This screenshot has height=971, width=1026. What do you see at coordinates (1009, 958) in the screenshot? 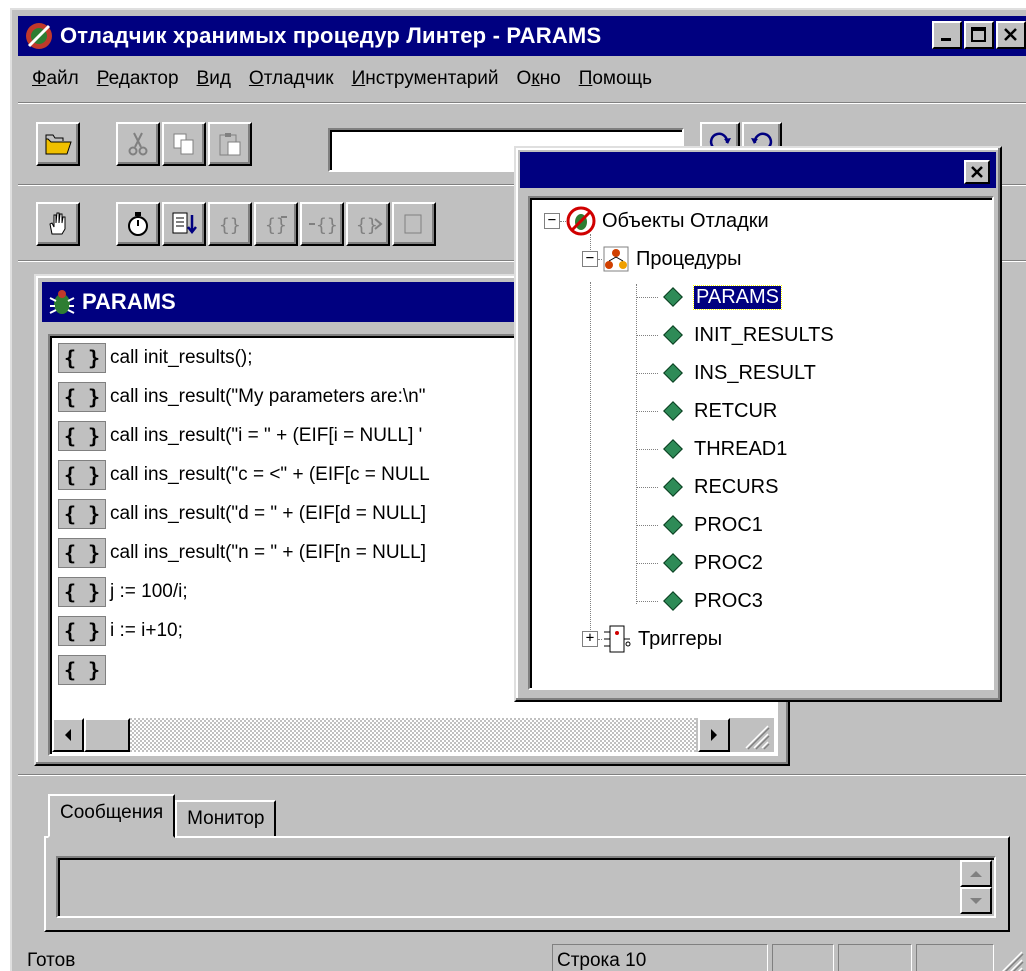
I see `status-grip-icon` at bounding box center [1009, 958].